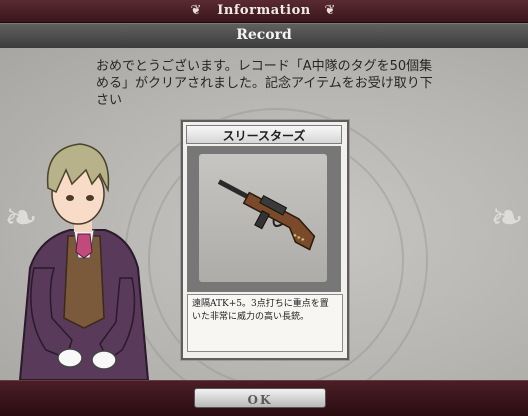  I want to click on rifle-icon: ★★★, so click(266, 215).